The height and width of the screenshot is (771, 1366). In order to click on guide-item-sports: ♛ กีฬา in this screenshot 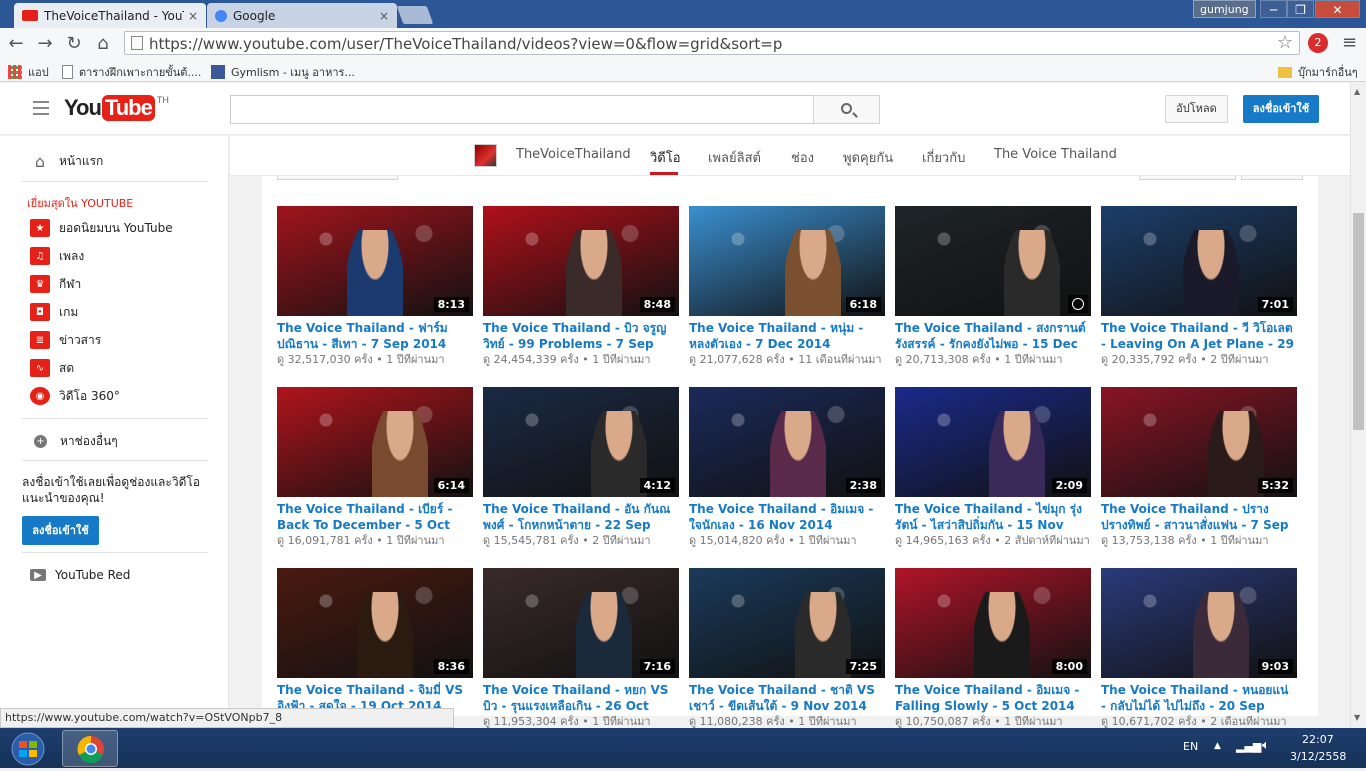, I will do `click(114, 284)`.